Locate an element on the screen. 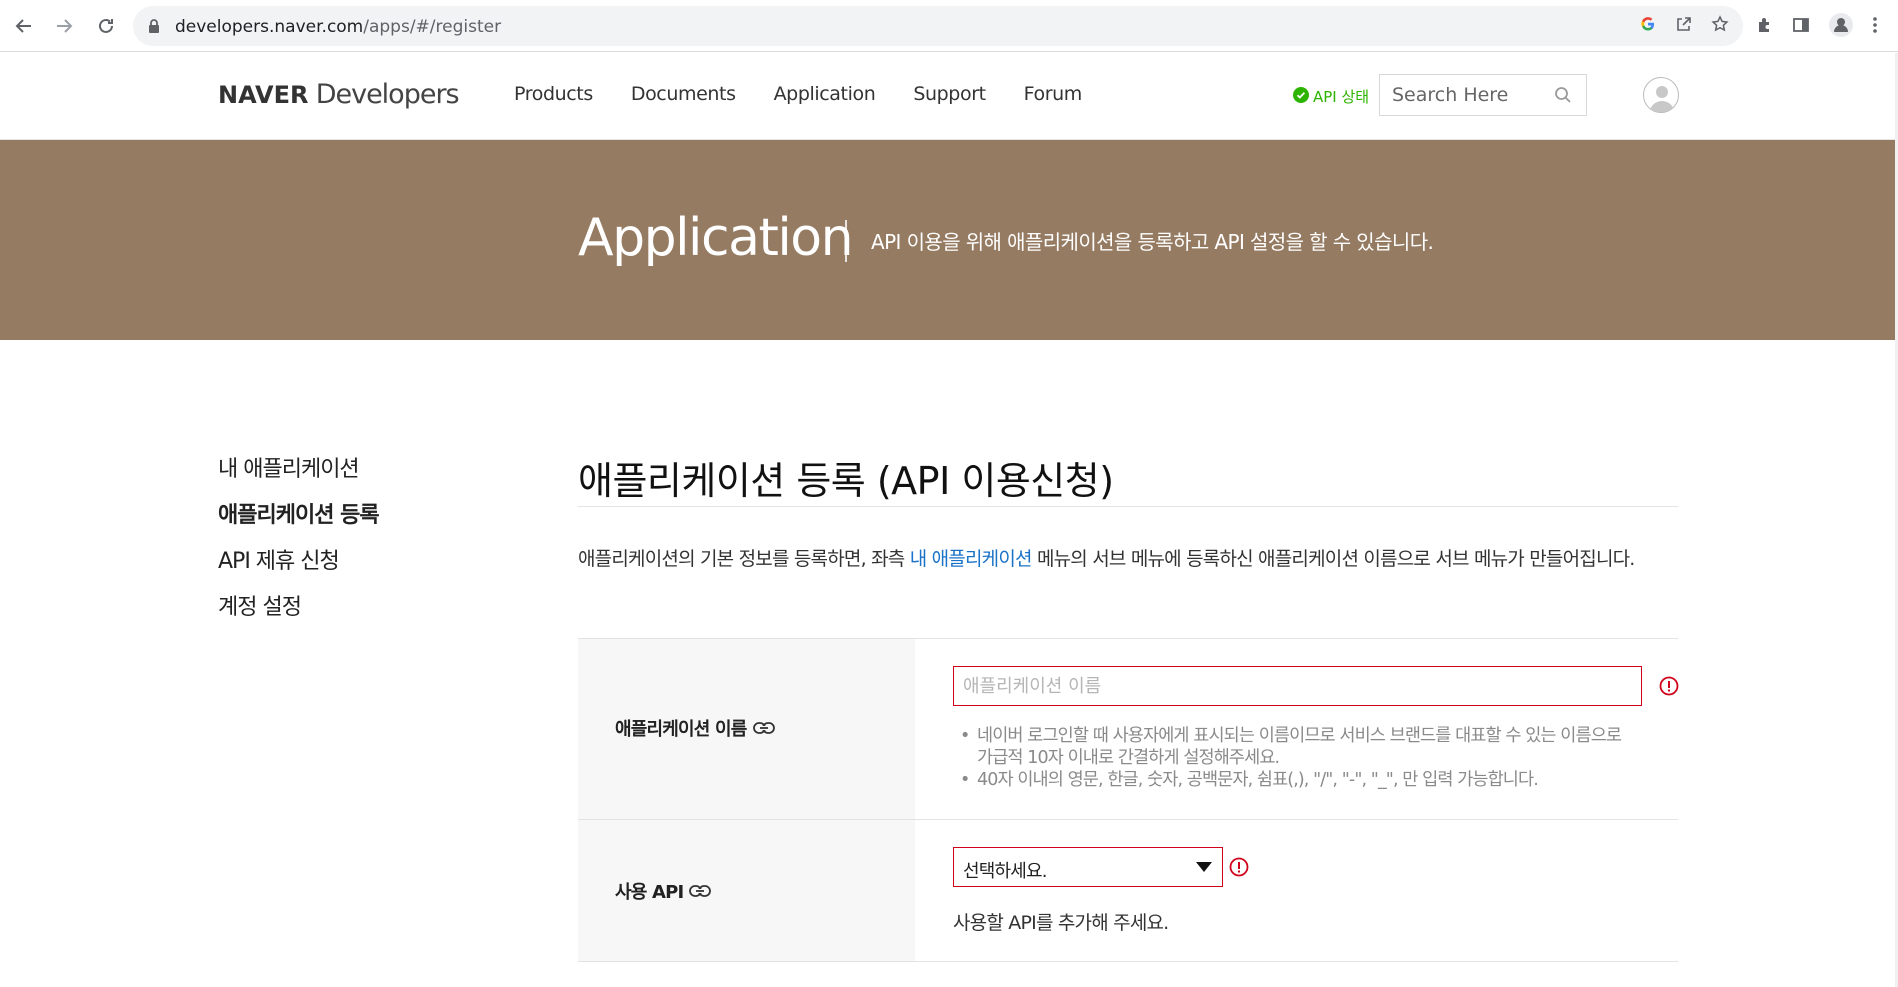 The image size is (1898, 987). google-icon is located at coordinates (1648, 26).